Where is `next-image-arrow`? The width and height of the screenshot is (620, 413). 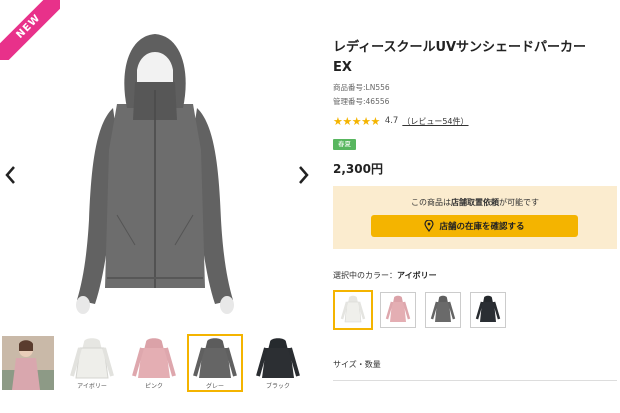 next-image-arrow is located at coordinates (303, 175).